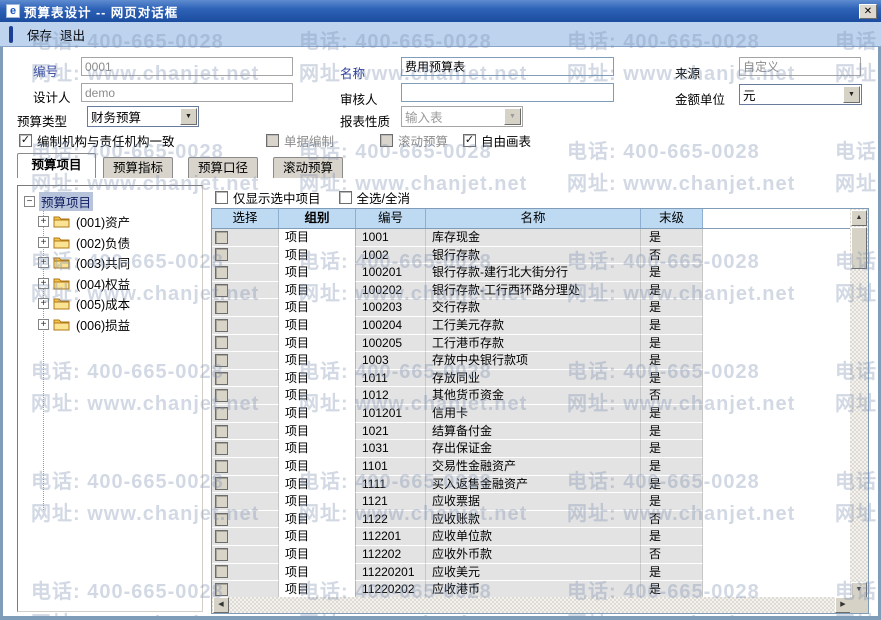 The width and height of the screenshot is (881, 620). I want to click on tree-item: + (006)损益, so click(85, 324).